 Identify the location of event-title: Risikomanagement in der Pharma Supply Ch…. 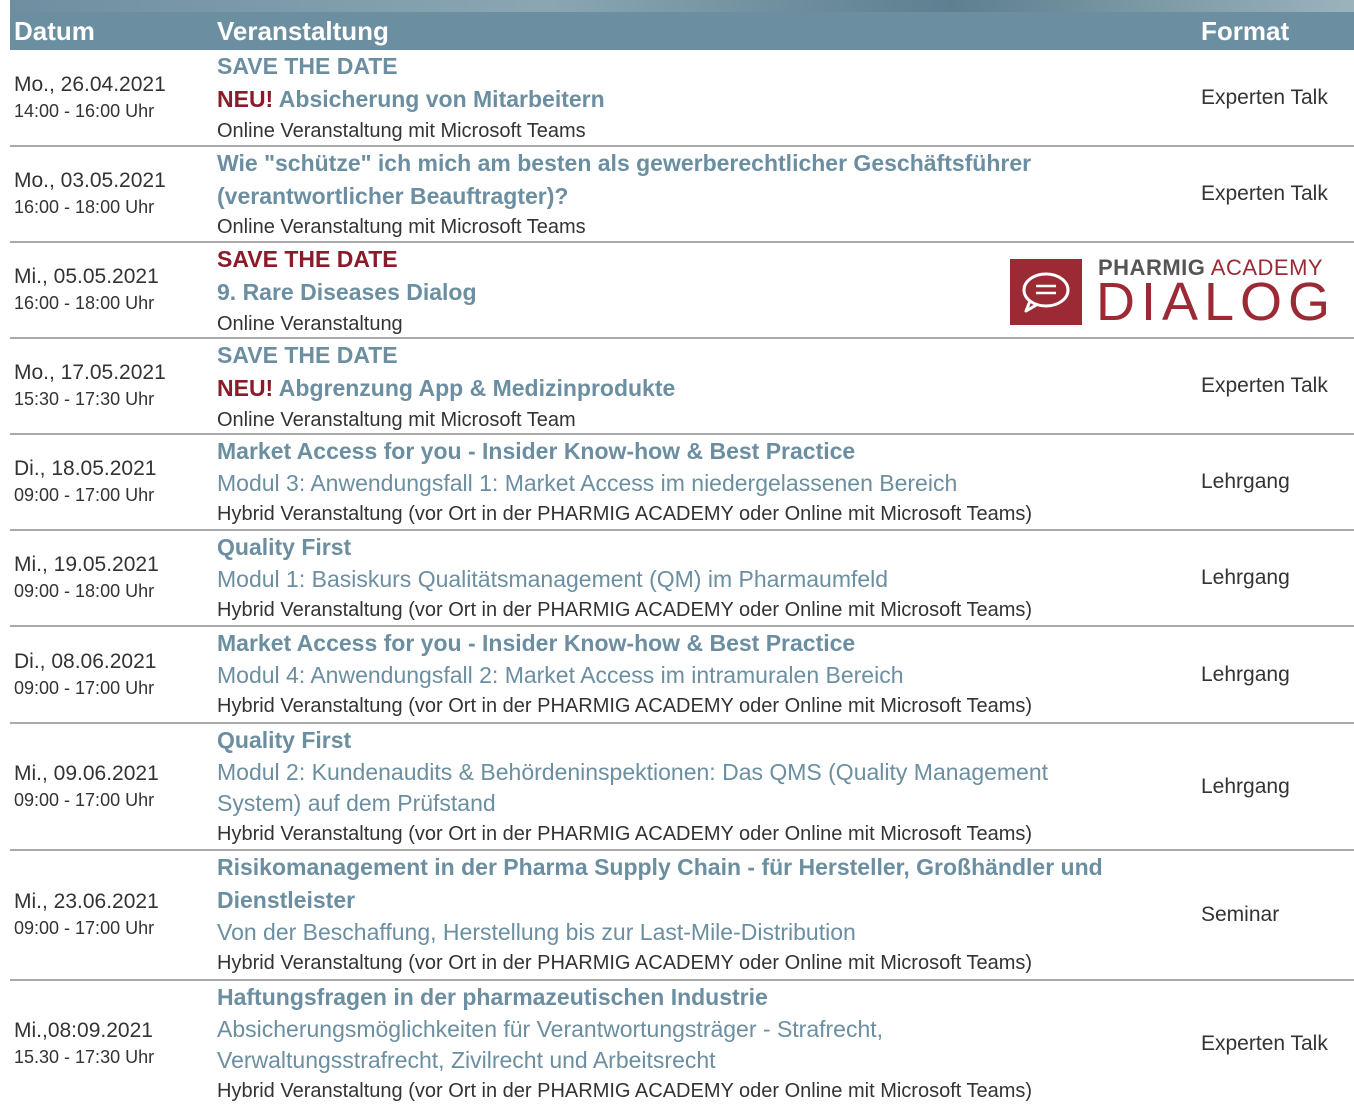
(704, 867).